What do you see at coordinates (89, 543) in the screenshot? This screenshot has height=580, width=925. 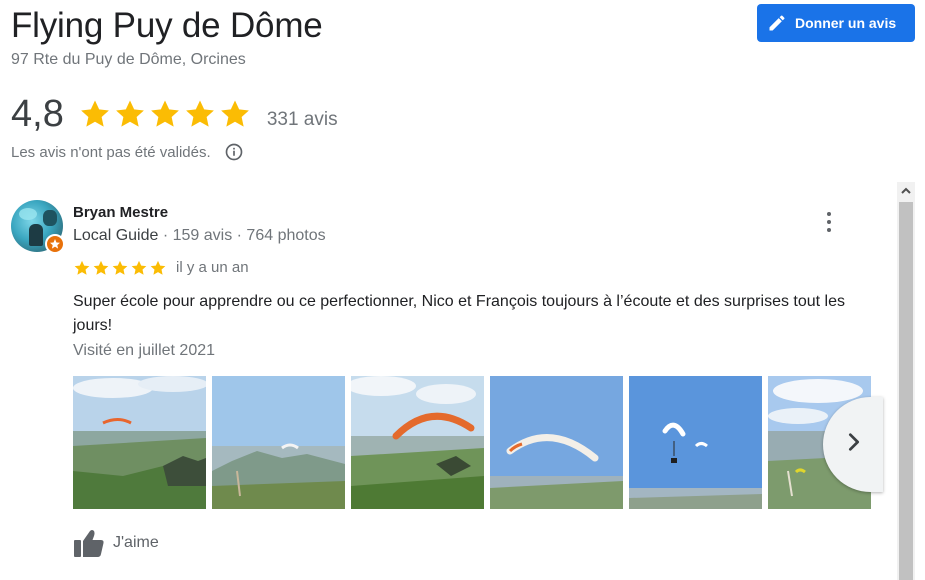 I see `thumb-up-icon` at bounding box center [89, 543].